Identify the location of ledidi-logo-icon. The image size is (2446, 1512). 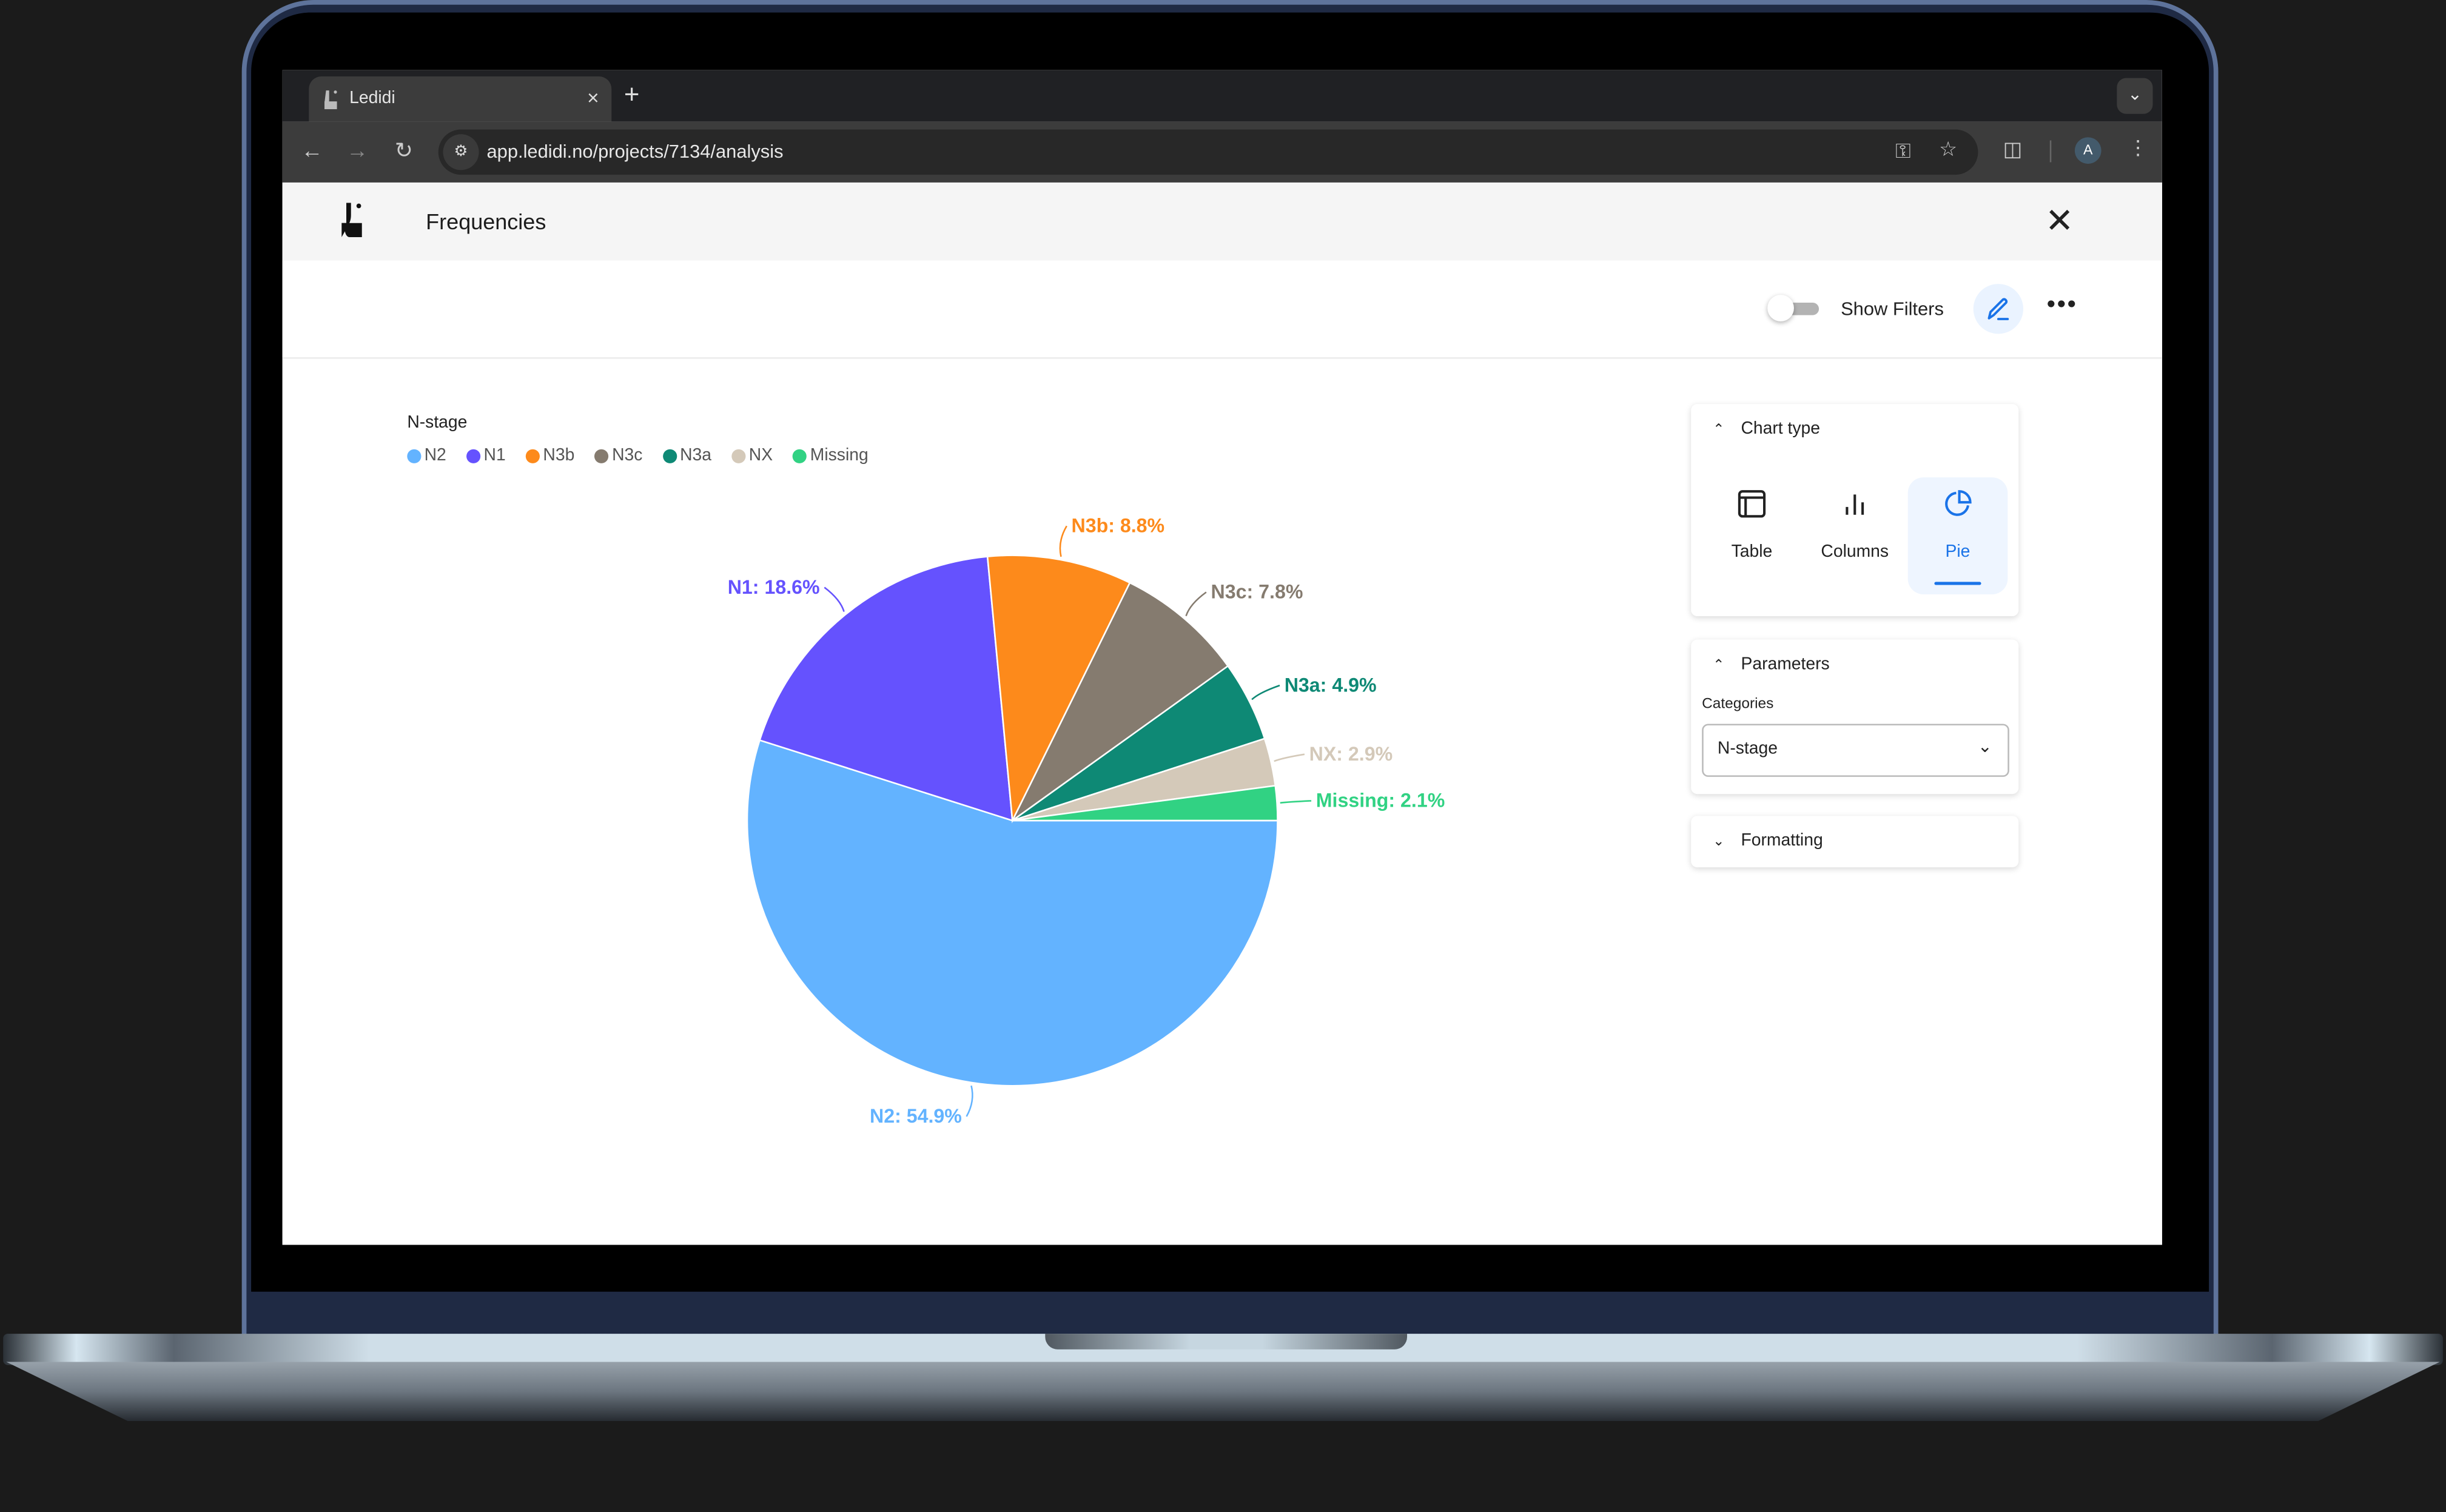
(351, 220).